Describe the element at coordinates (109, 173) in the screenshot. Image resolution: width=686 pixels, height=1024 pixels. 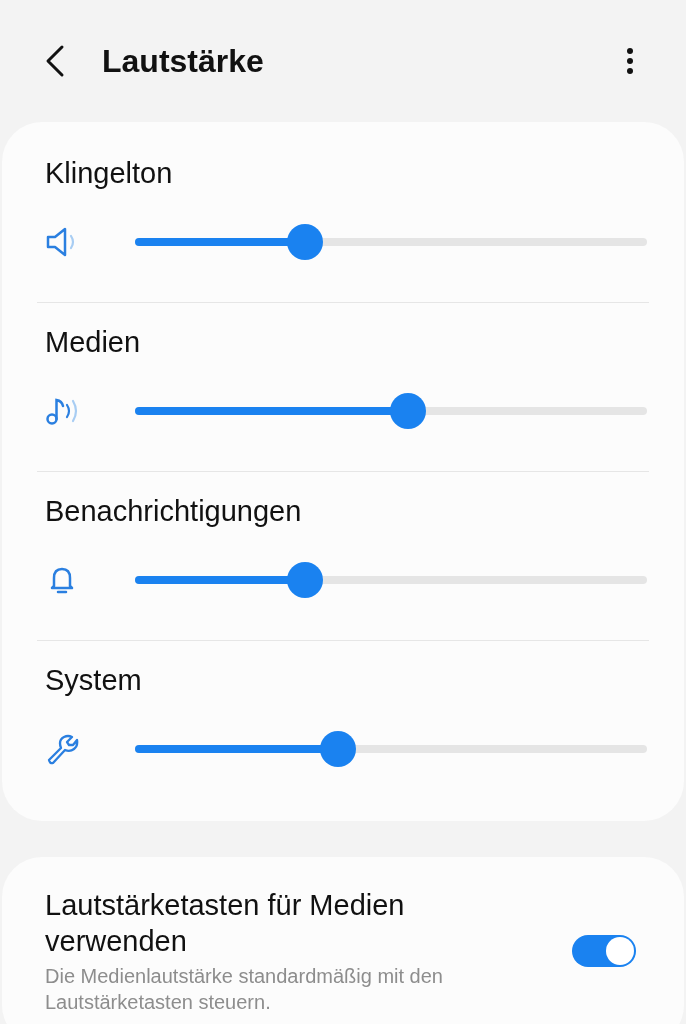
I see `volume-label: Klingelton` at that location.